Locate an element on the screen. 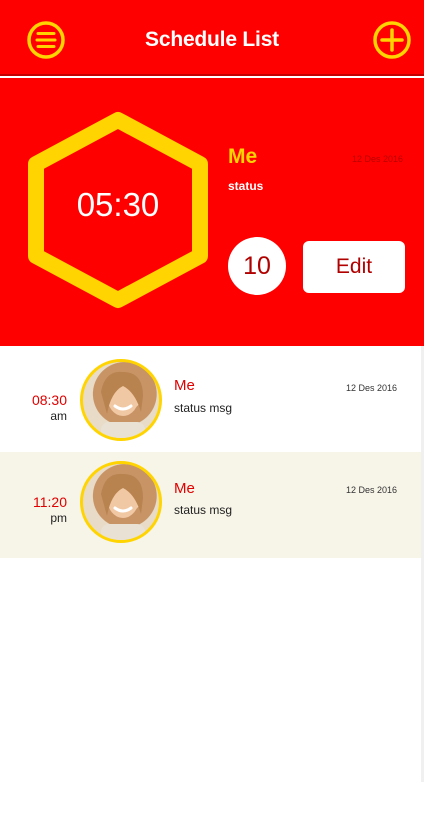 The image size is (424, 820). top-bar: Schedule List is located at coordinates (212, 38).